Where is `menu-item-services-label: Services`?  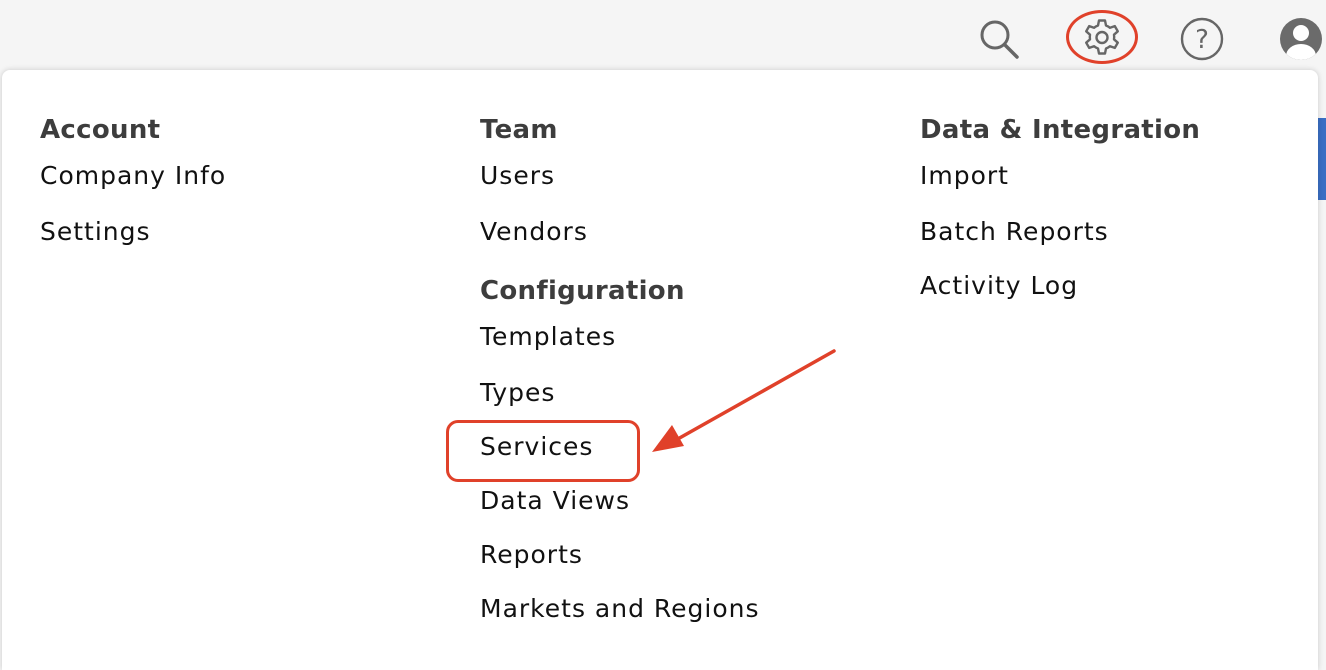 menu-item-services-label: Services is located at coordinates (537, 446).